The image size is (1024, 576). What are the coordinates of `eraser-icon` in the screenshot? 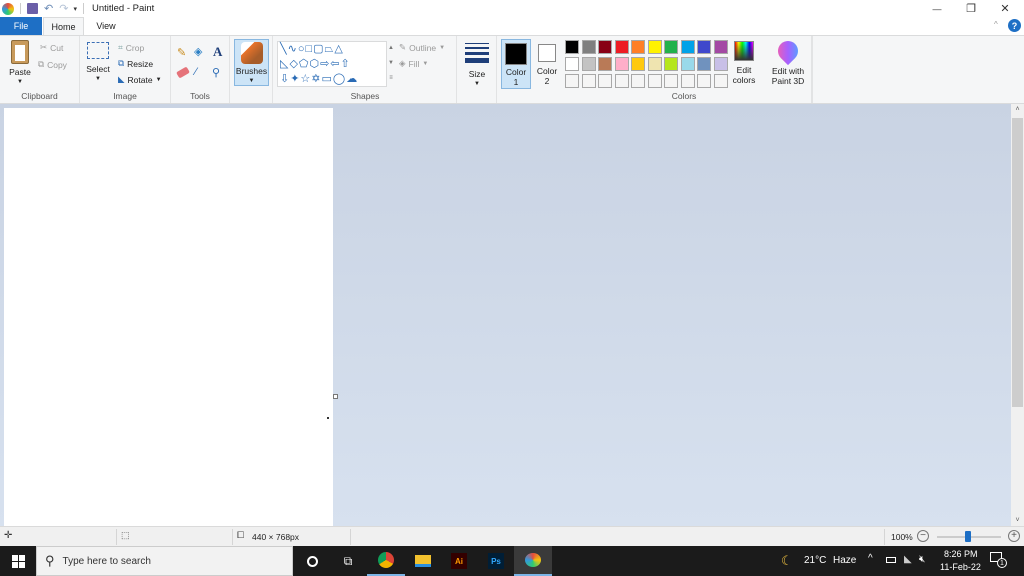 It's located at (183, 72).